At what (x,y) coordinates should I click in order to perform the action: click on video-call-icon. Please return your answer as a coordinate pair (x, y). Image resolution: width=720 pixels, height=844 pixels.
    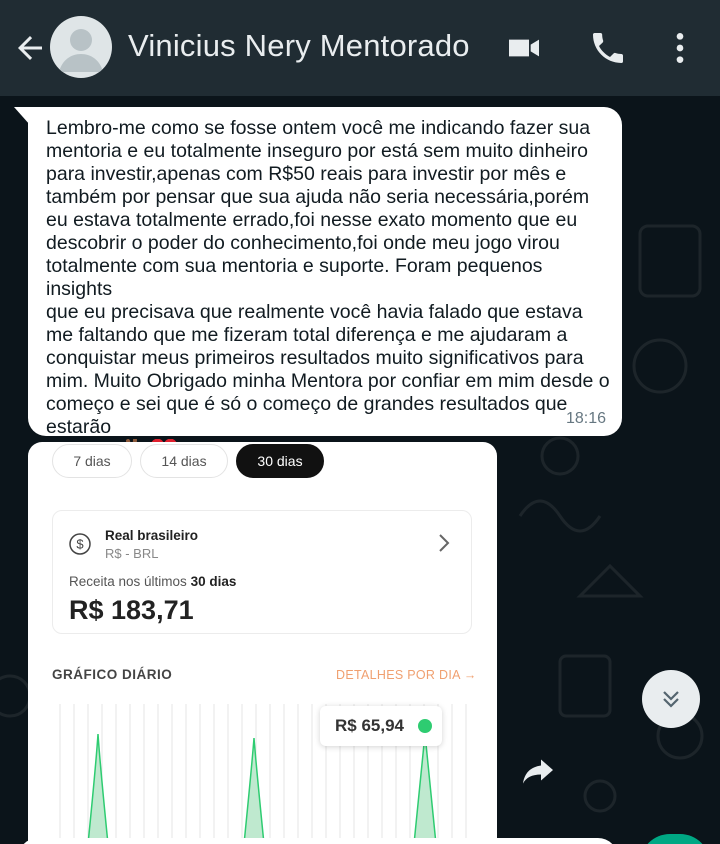
    Looking at the image, I should click on (524, 48).